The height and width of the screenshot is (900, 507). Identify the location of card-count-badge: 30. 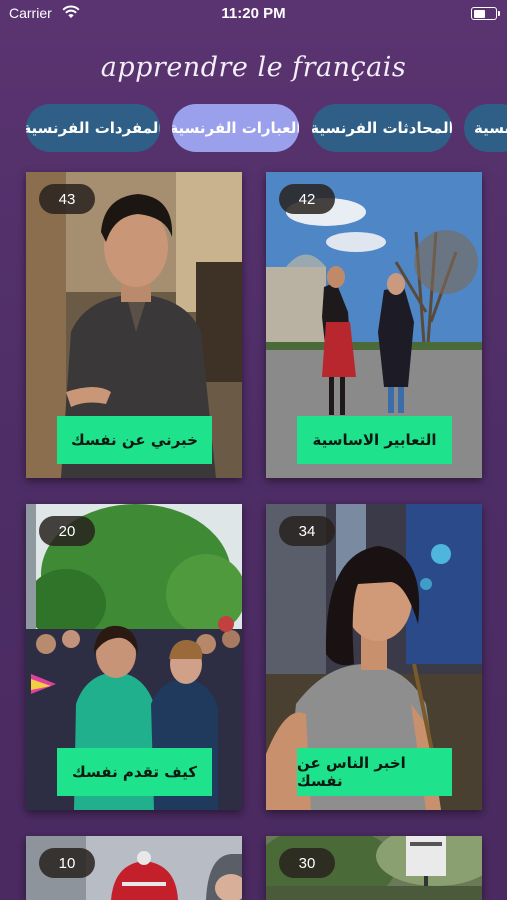
(307, 863).